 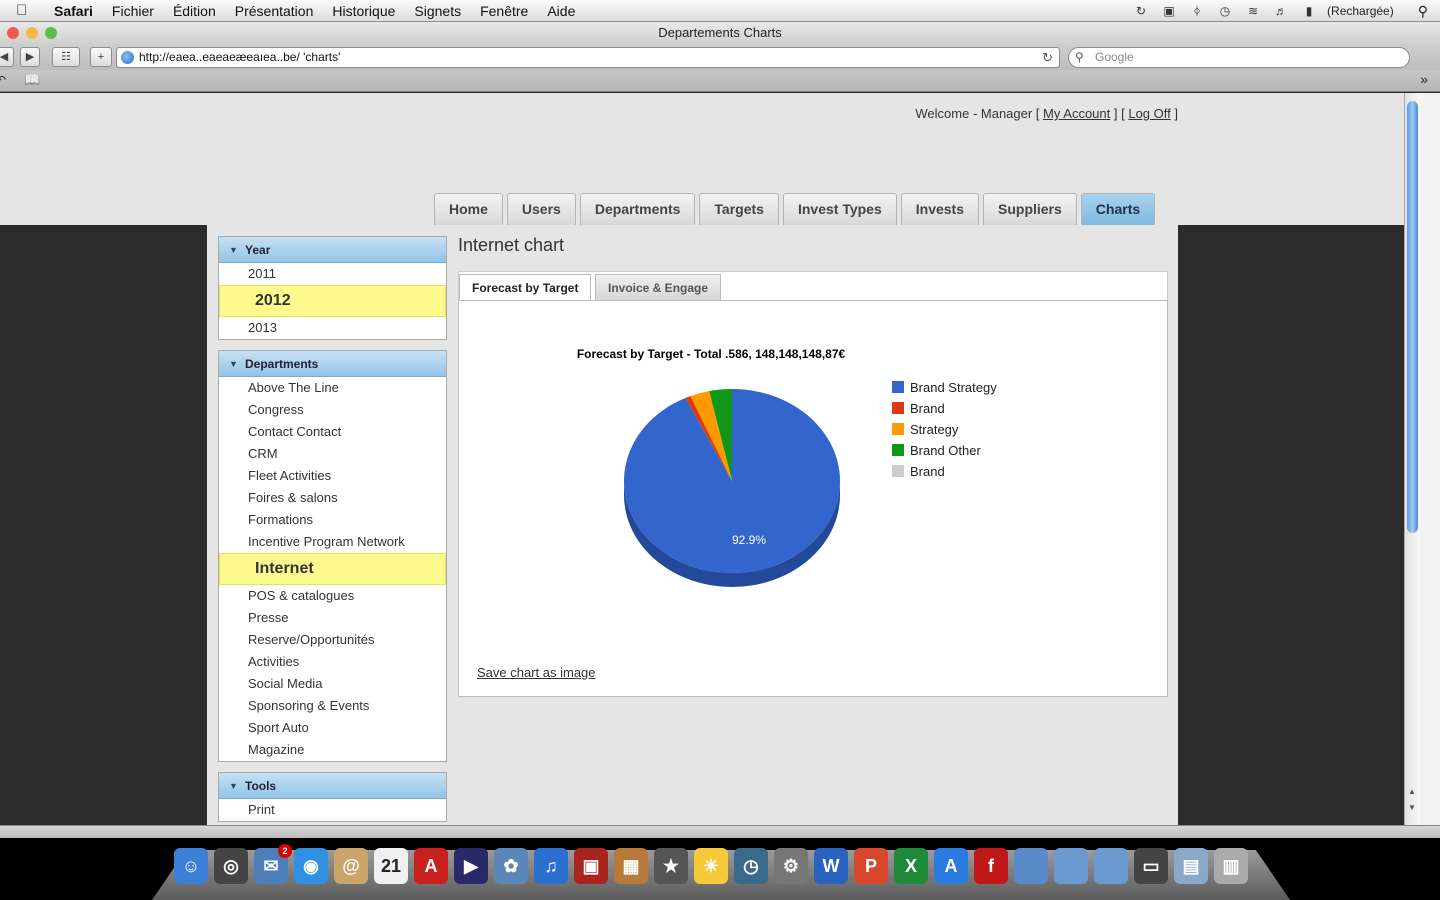 What do you see at coordinates (332, 662) in the screenshot?
I see `department-item: Activities` at bounding box center [332, 662].